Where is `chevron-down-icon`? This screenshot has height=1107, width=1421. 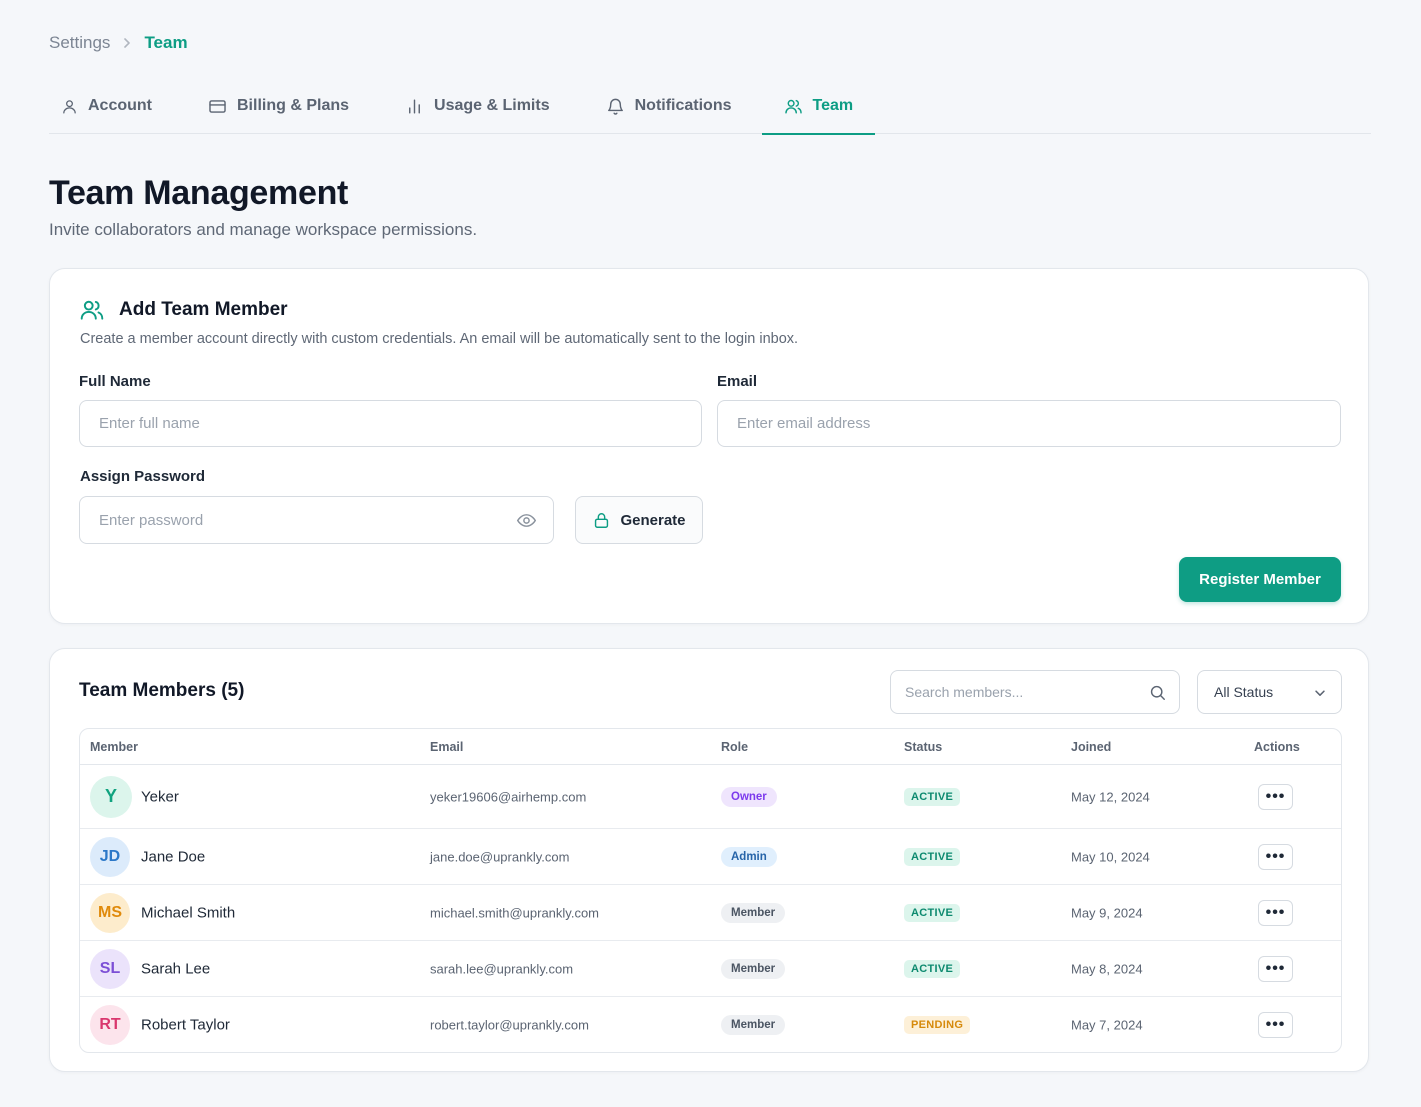
chevron-down-icon is located at coordinates (1320, 693).